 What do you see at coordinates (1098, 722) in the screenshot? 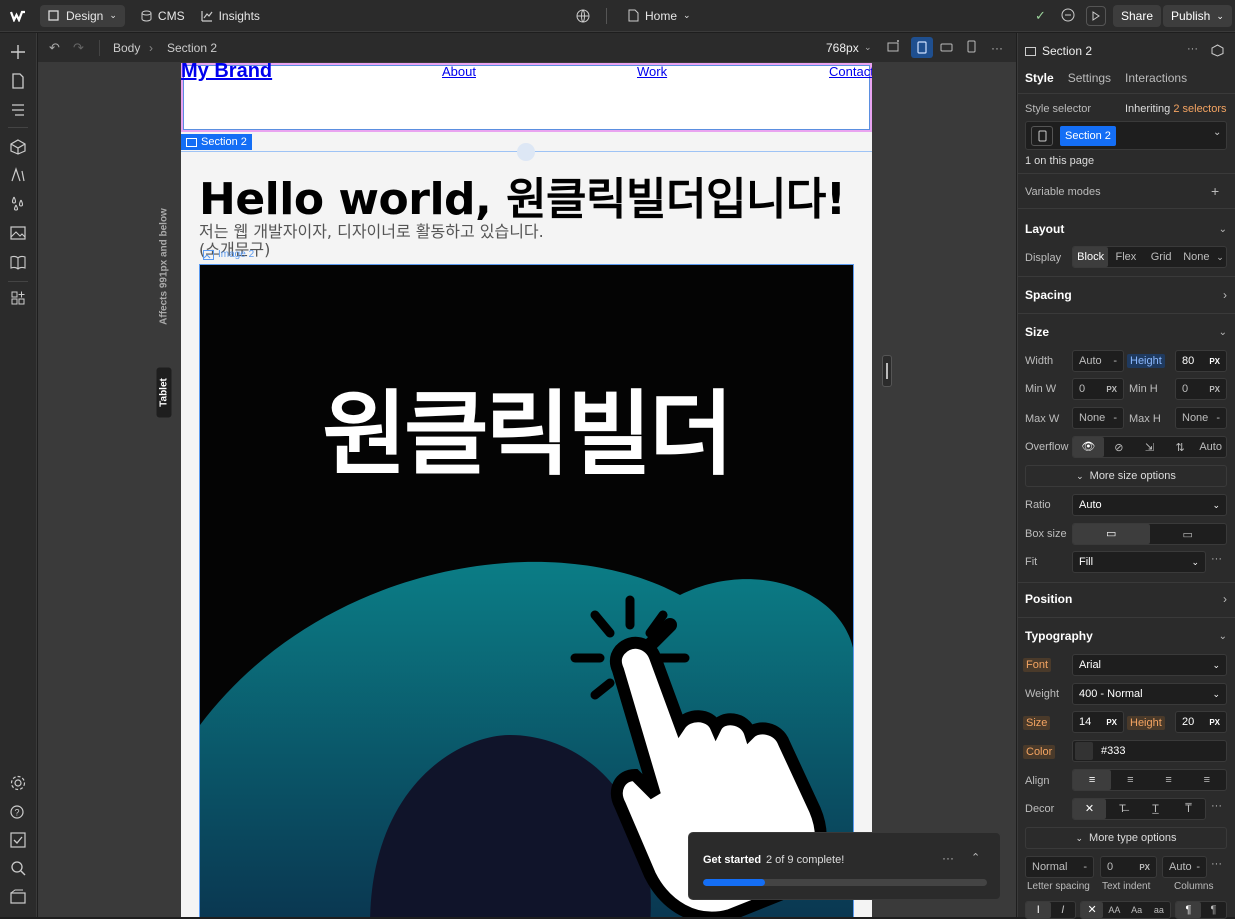
I see `font-size-field: 14 PX` at bounding box center [1098, 722].